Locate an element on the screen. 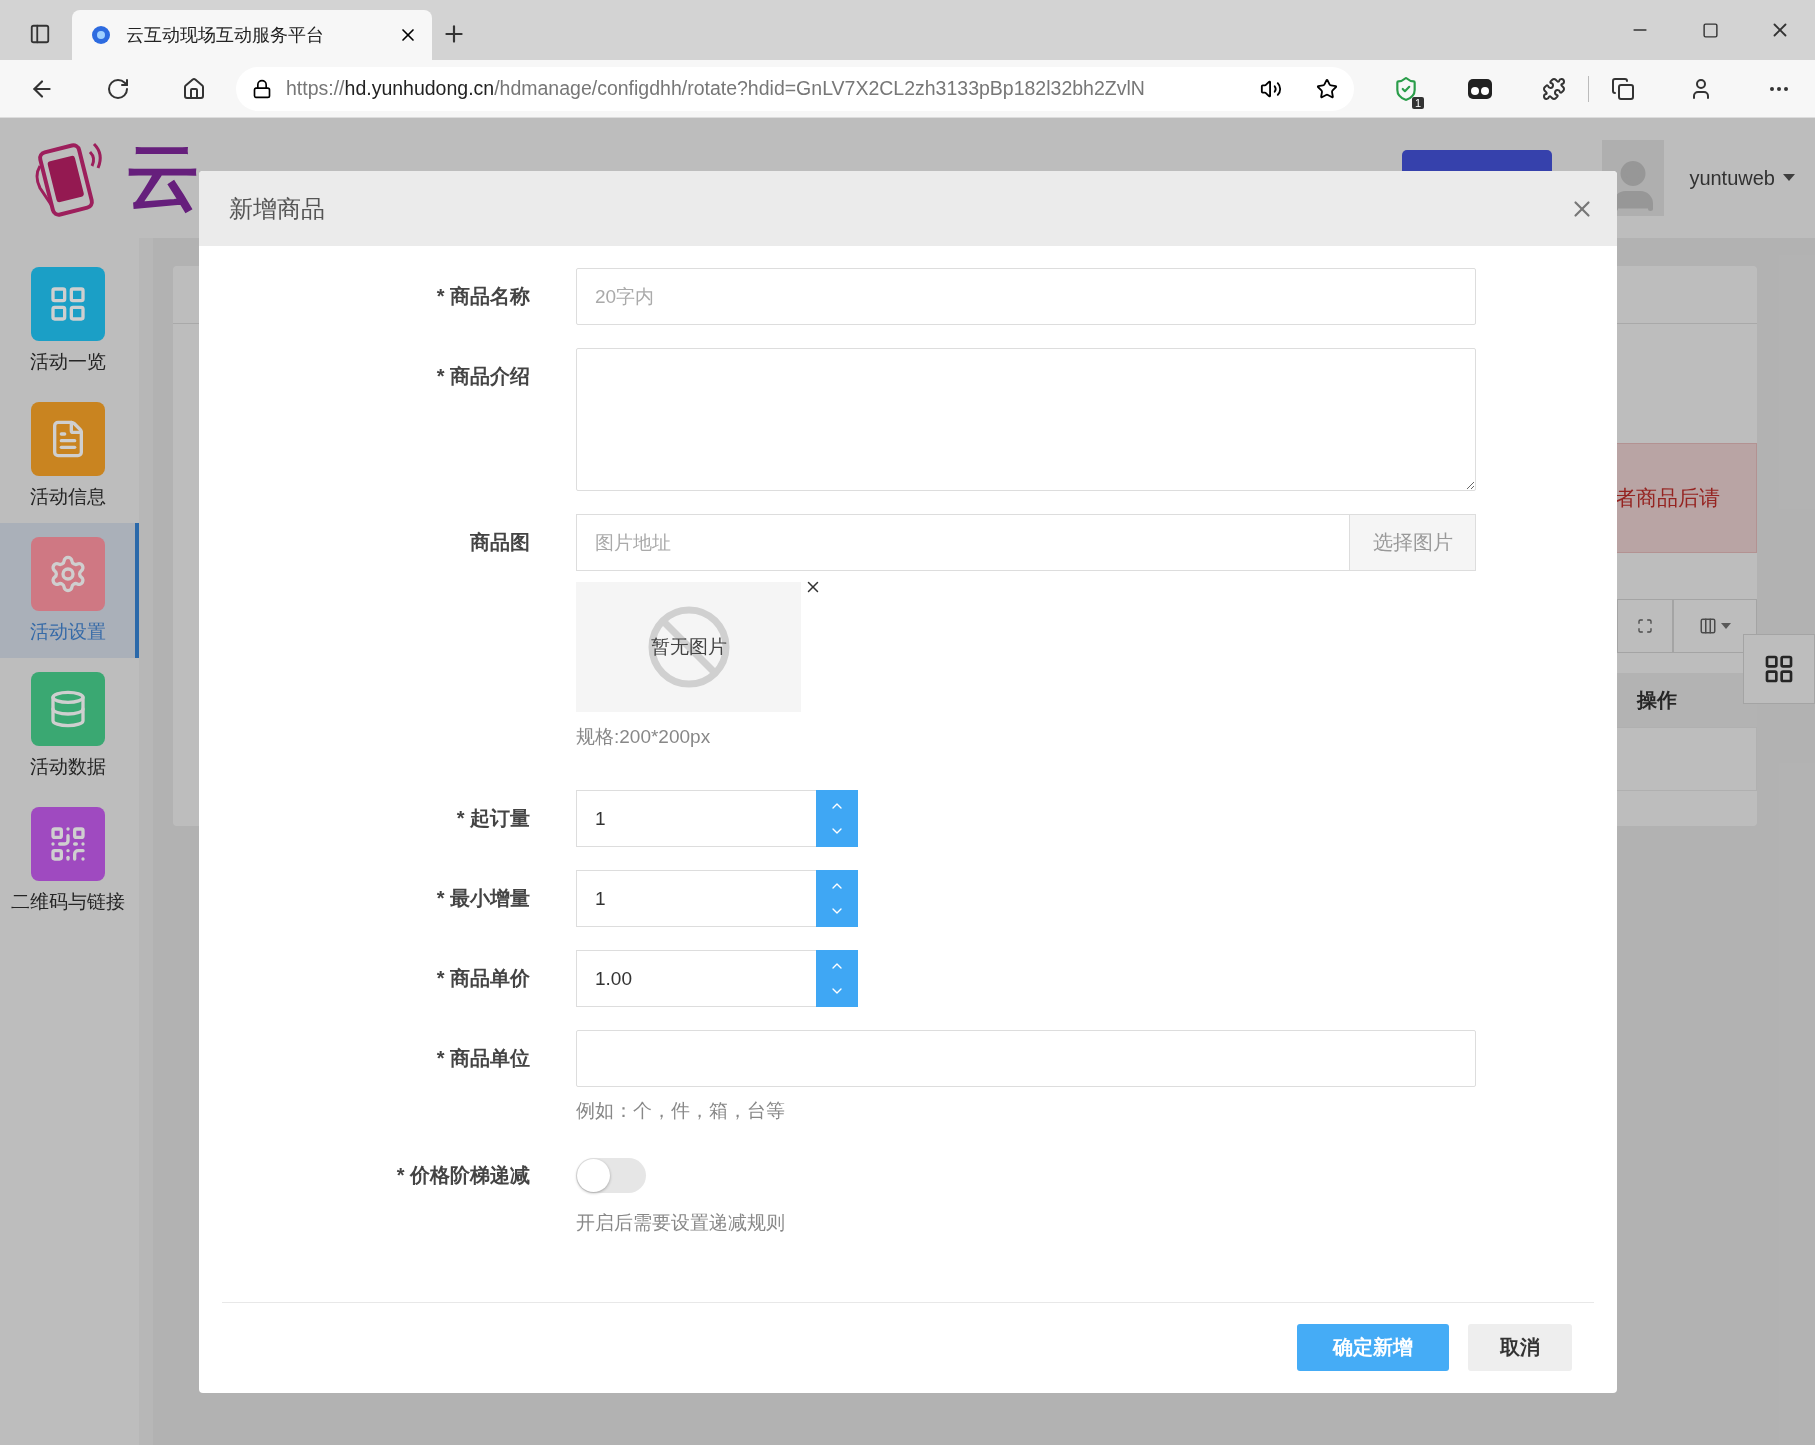 The image size is (1815, 1445). sidebar-item: 活动信息 is located at coordinates (69, 455).